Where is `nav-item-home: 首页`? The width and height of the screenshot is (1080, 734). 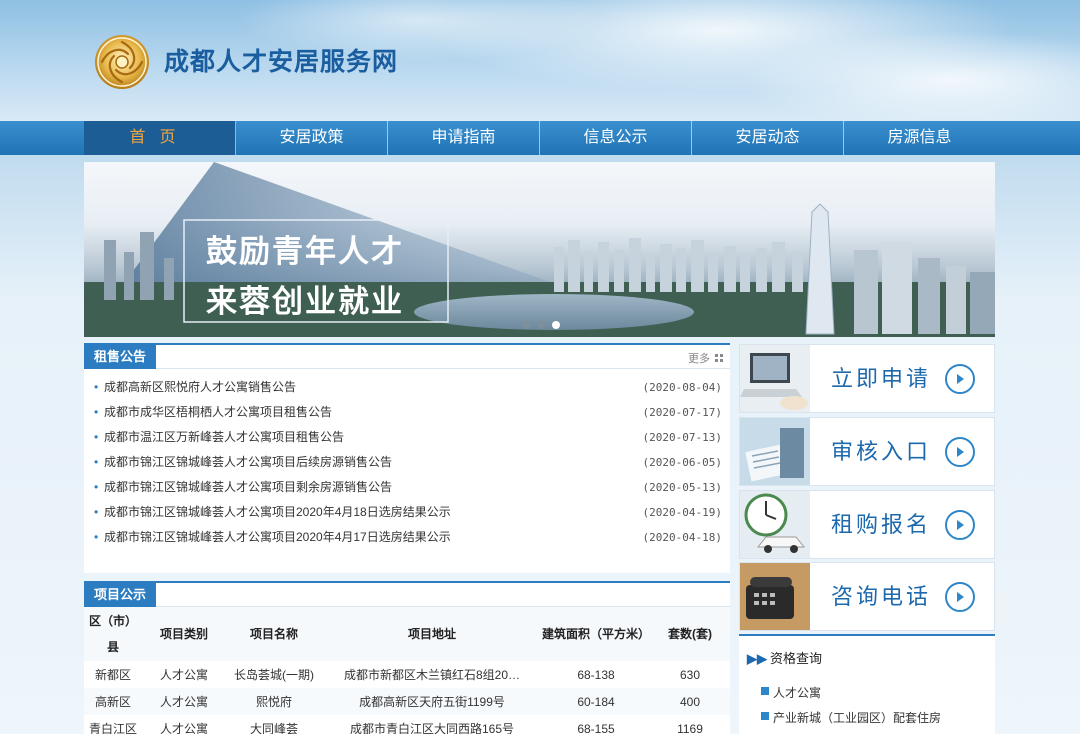 nav-item-home: 首页 is located at coordinates (160, 138).